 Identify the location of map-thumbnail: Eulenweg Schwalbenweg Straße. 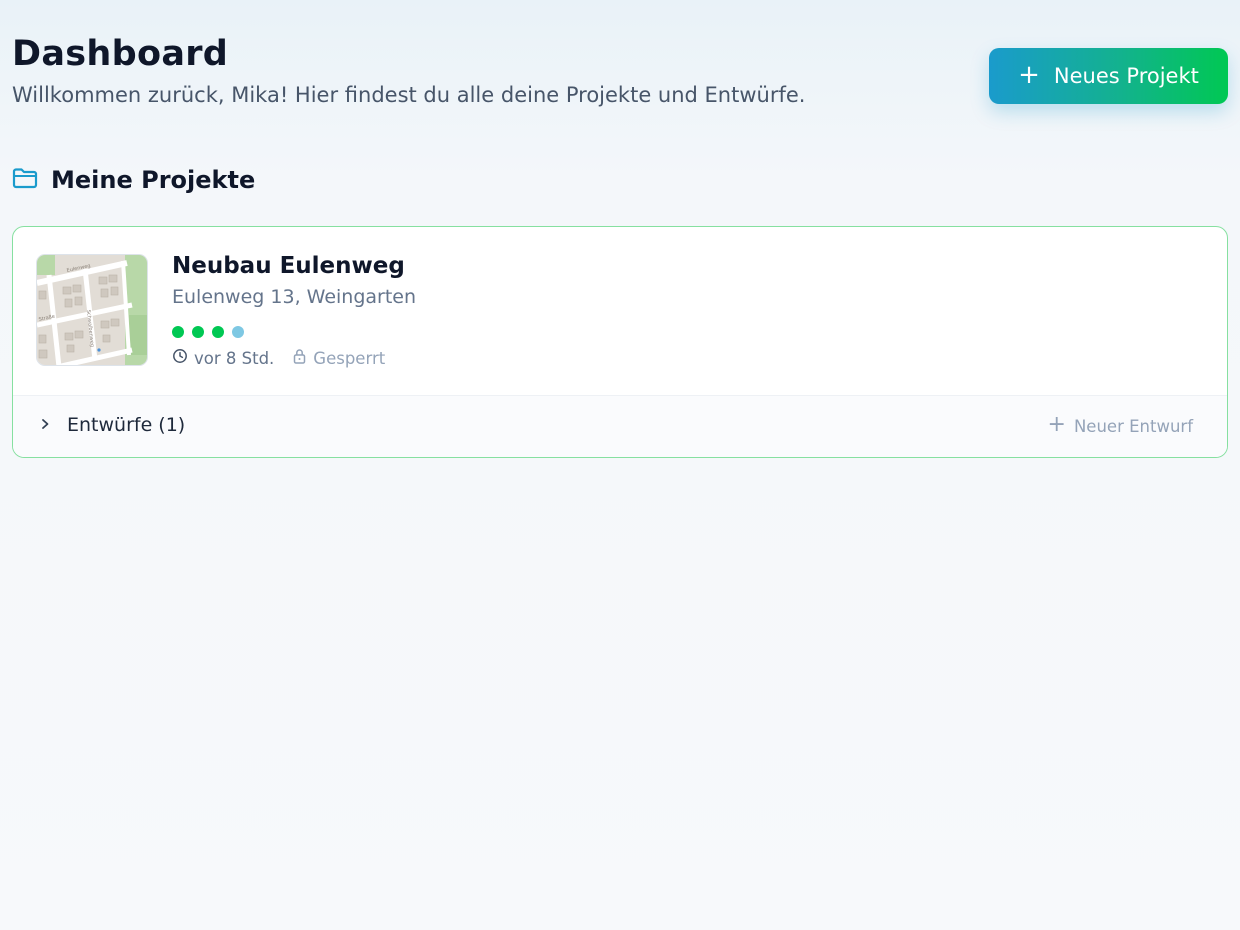
(92, 310).